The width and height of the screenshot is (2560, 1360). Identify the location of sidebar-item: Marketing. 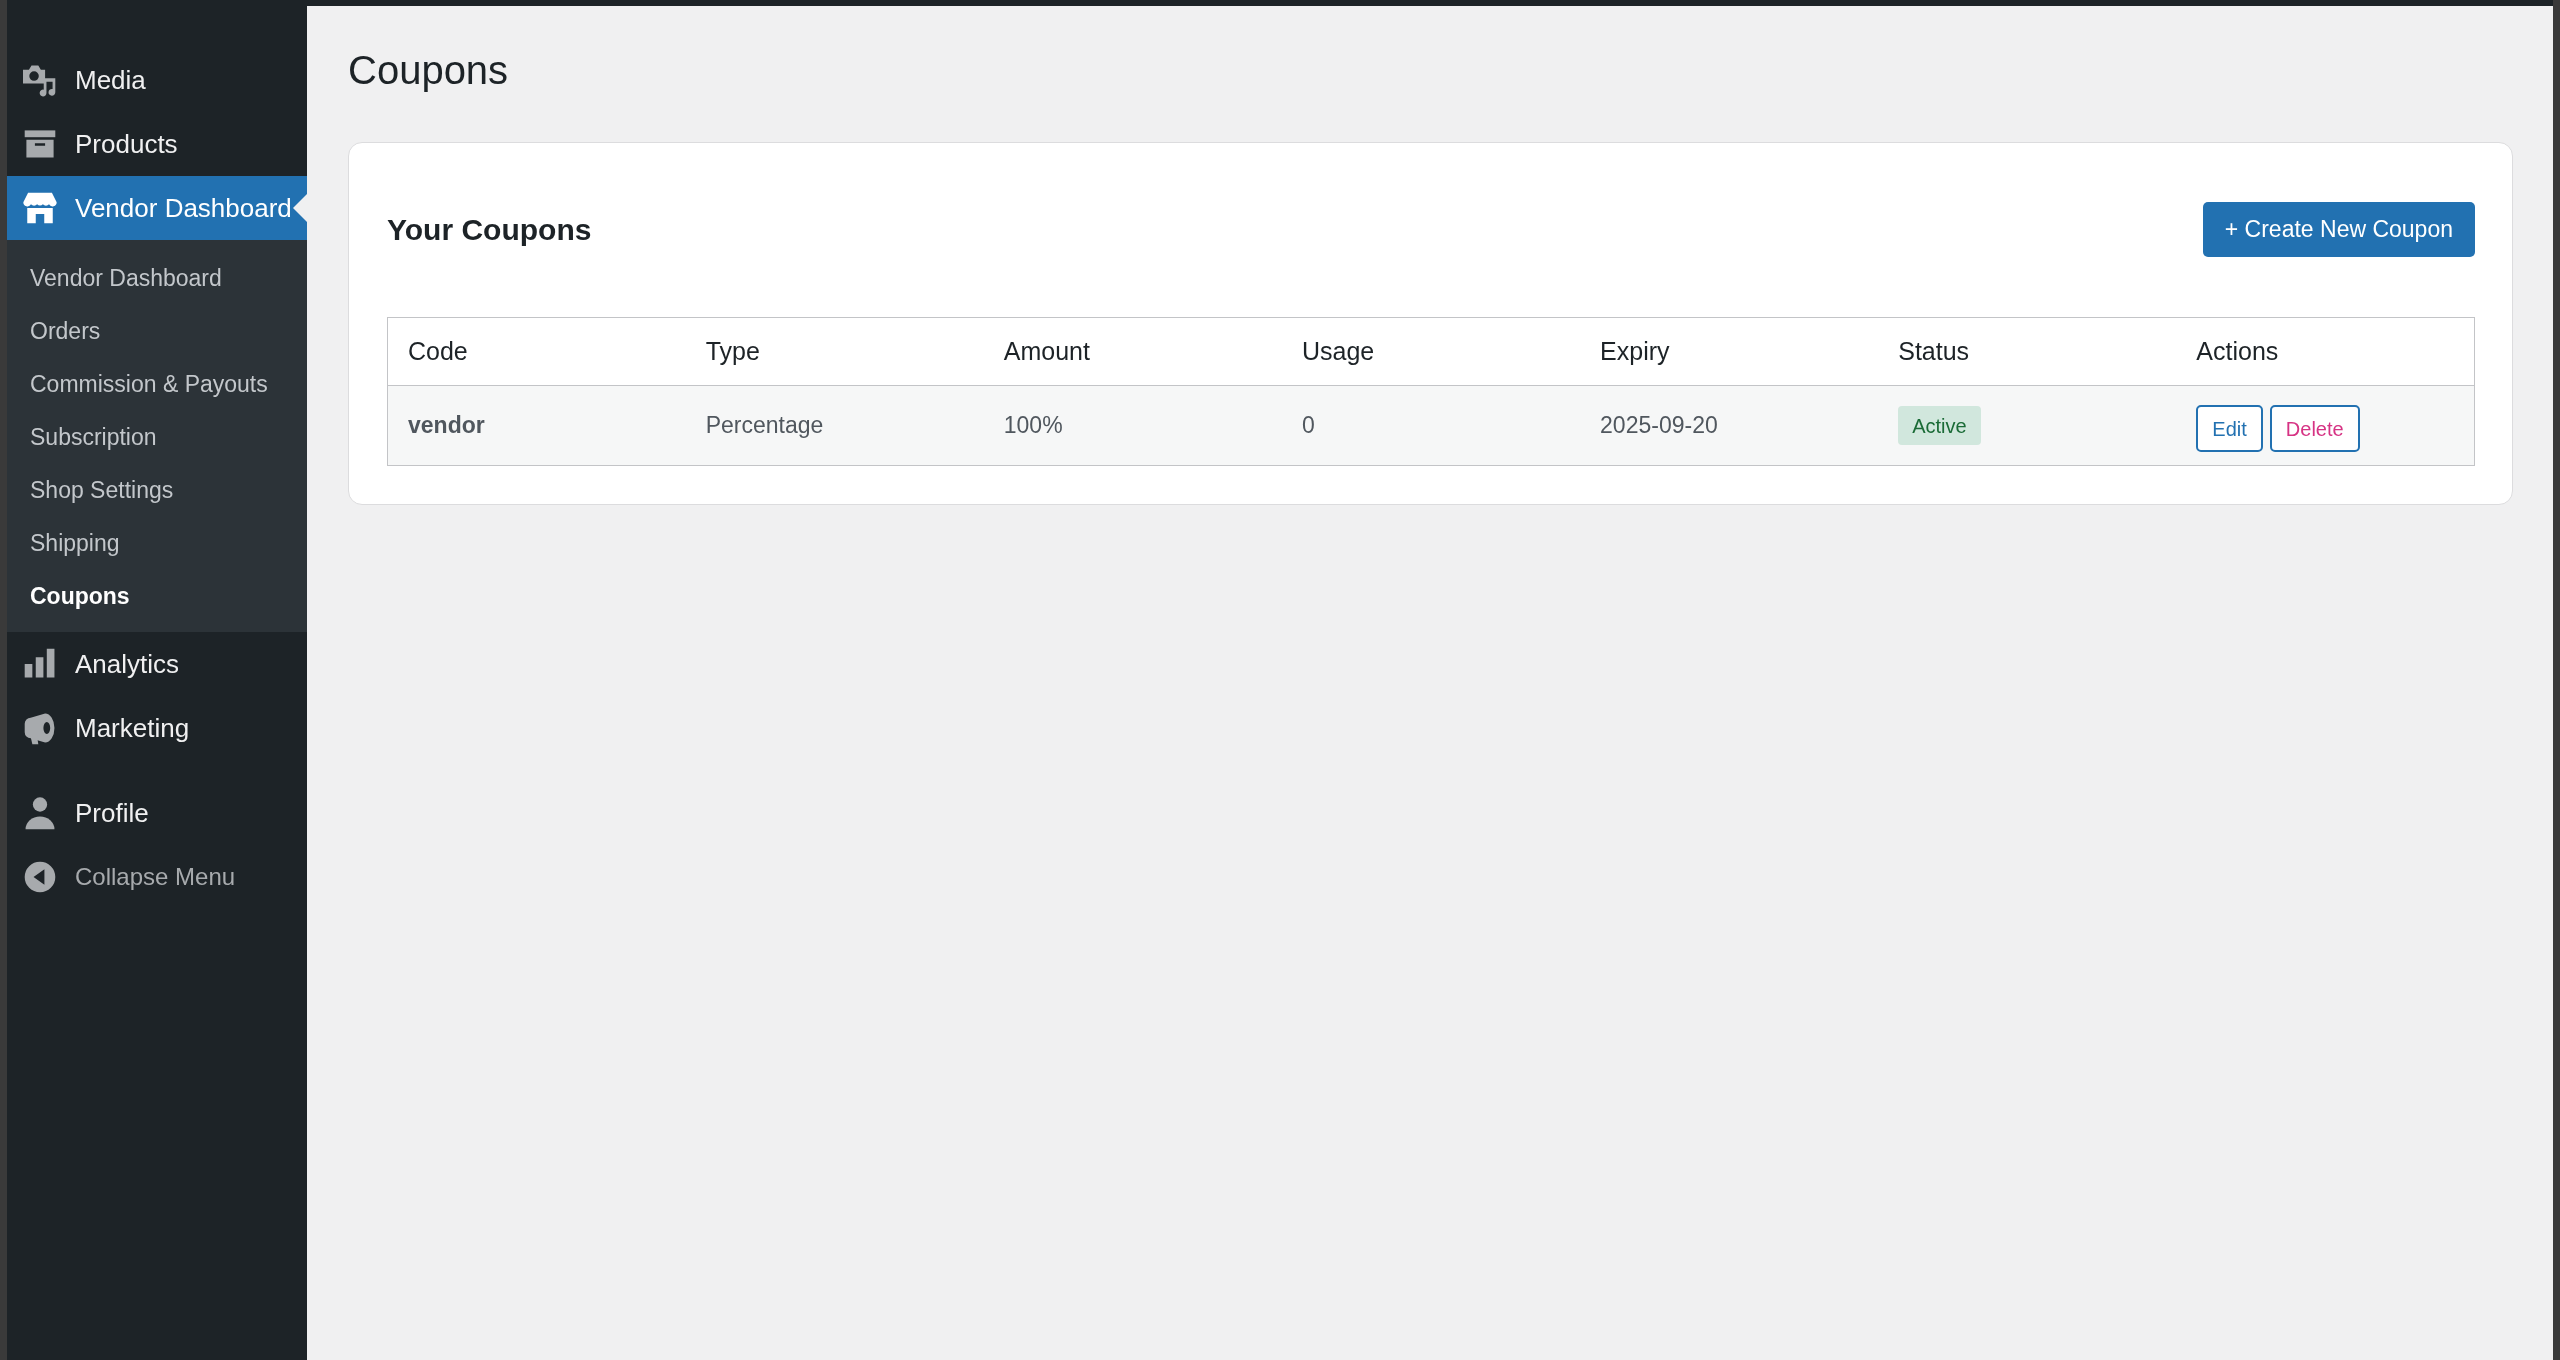
(157, 728).